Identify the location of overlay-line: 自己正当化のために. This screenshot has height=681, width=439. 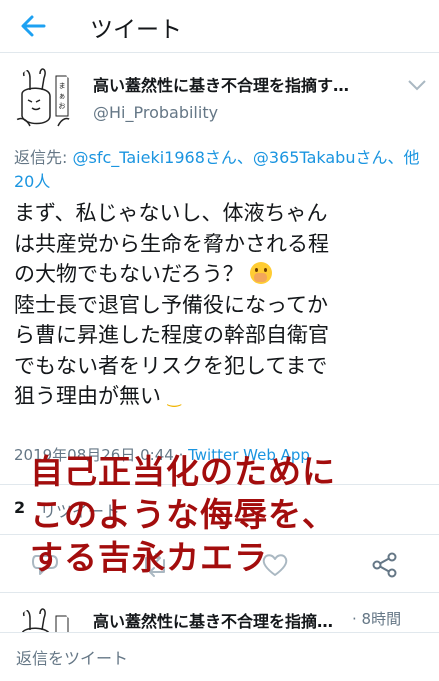
(183, 471).